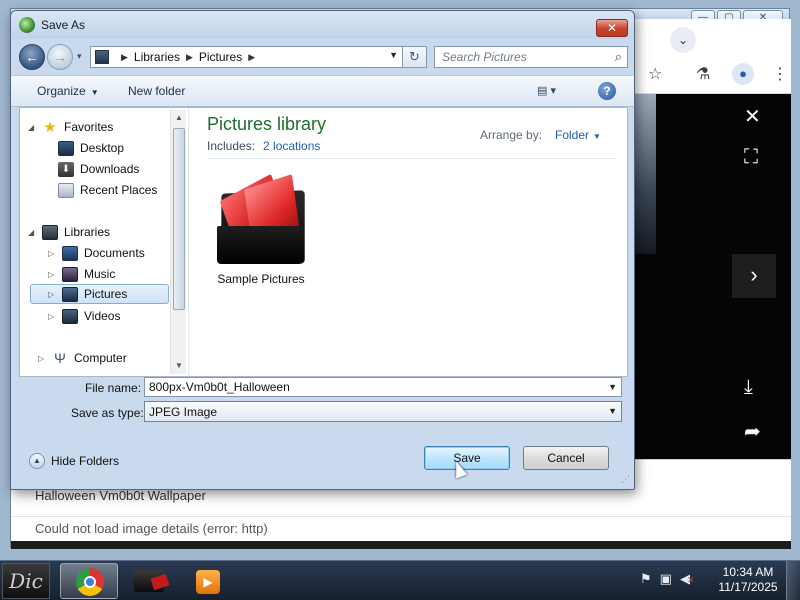  Describe the element at coordinates (555, 92) in the screenshot. I see `change-view-button: ▤ ▾` at that location.